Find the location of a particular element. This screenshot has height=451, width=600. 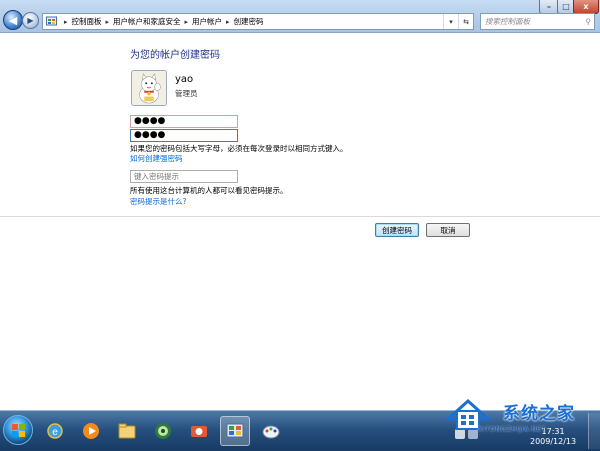

avatar is located at coordinates (149, 88).